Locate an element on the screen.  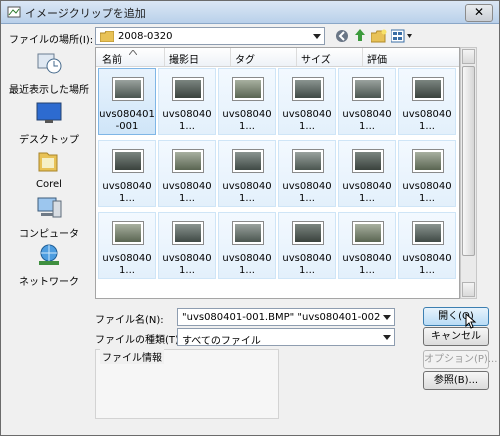
scroll-up-button is located at coordinates (468, 56).